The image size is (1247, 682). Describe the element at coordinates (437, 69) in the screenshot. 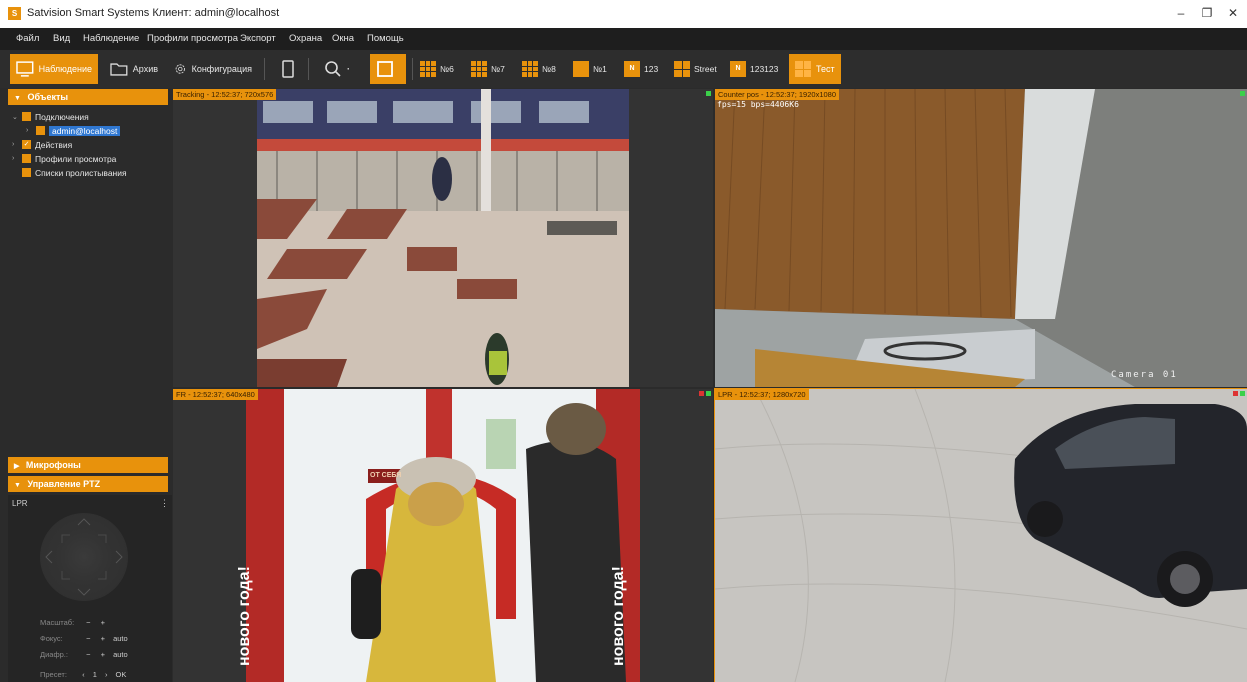

I see `layout-button-6: №6` at that location.